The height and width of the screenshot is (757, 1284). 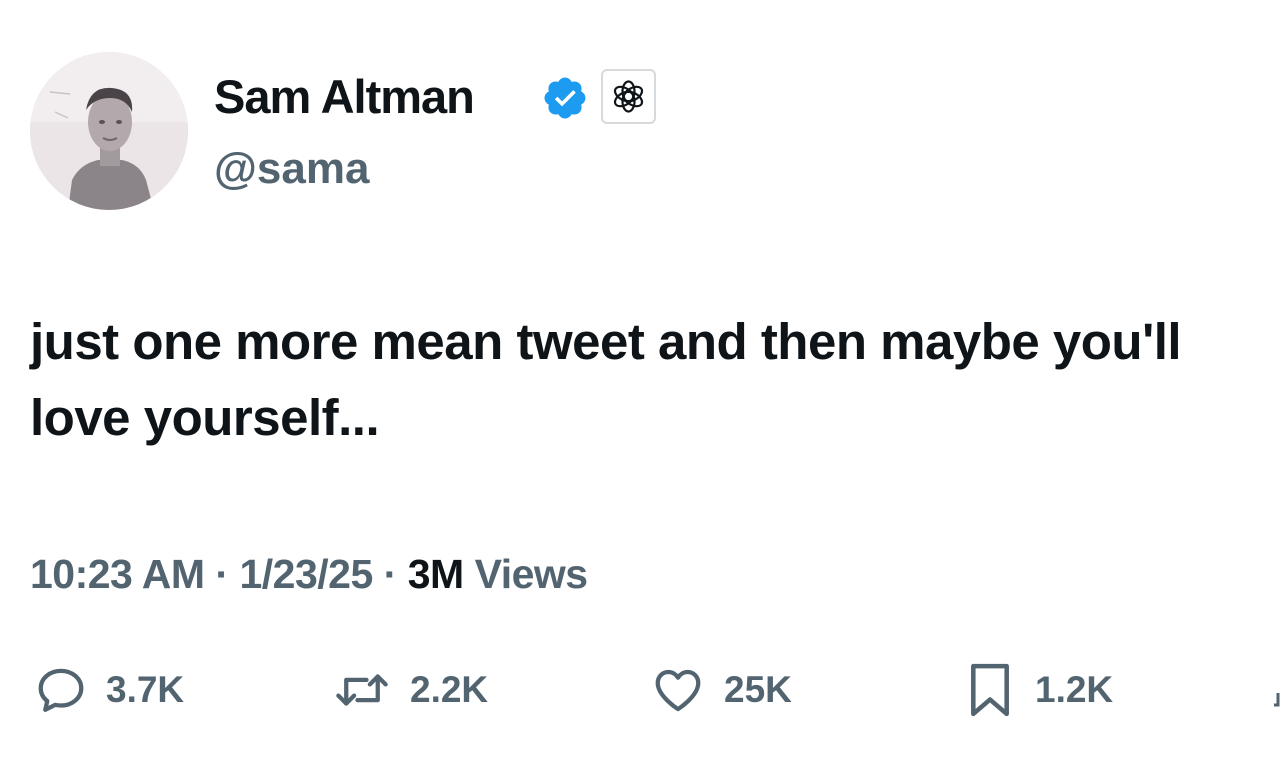 I want to click on reply-icon, so click(x=61, y=690).